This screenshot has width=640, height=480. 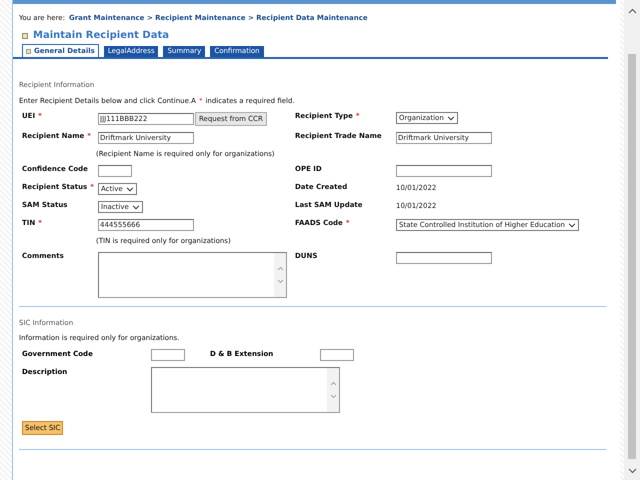 I want to click on scroll-up-icon, so click(x=632, y=11).